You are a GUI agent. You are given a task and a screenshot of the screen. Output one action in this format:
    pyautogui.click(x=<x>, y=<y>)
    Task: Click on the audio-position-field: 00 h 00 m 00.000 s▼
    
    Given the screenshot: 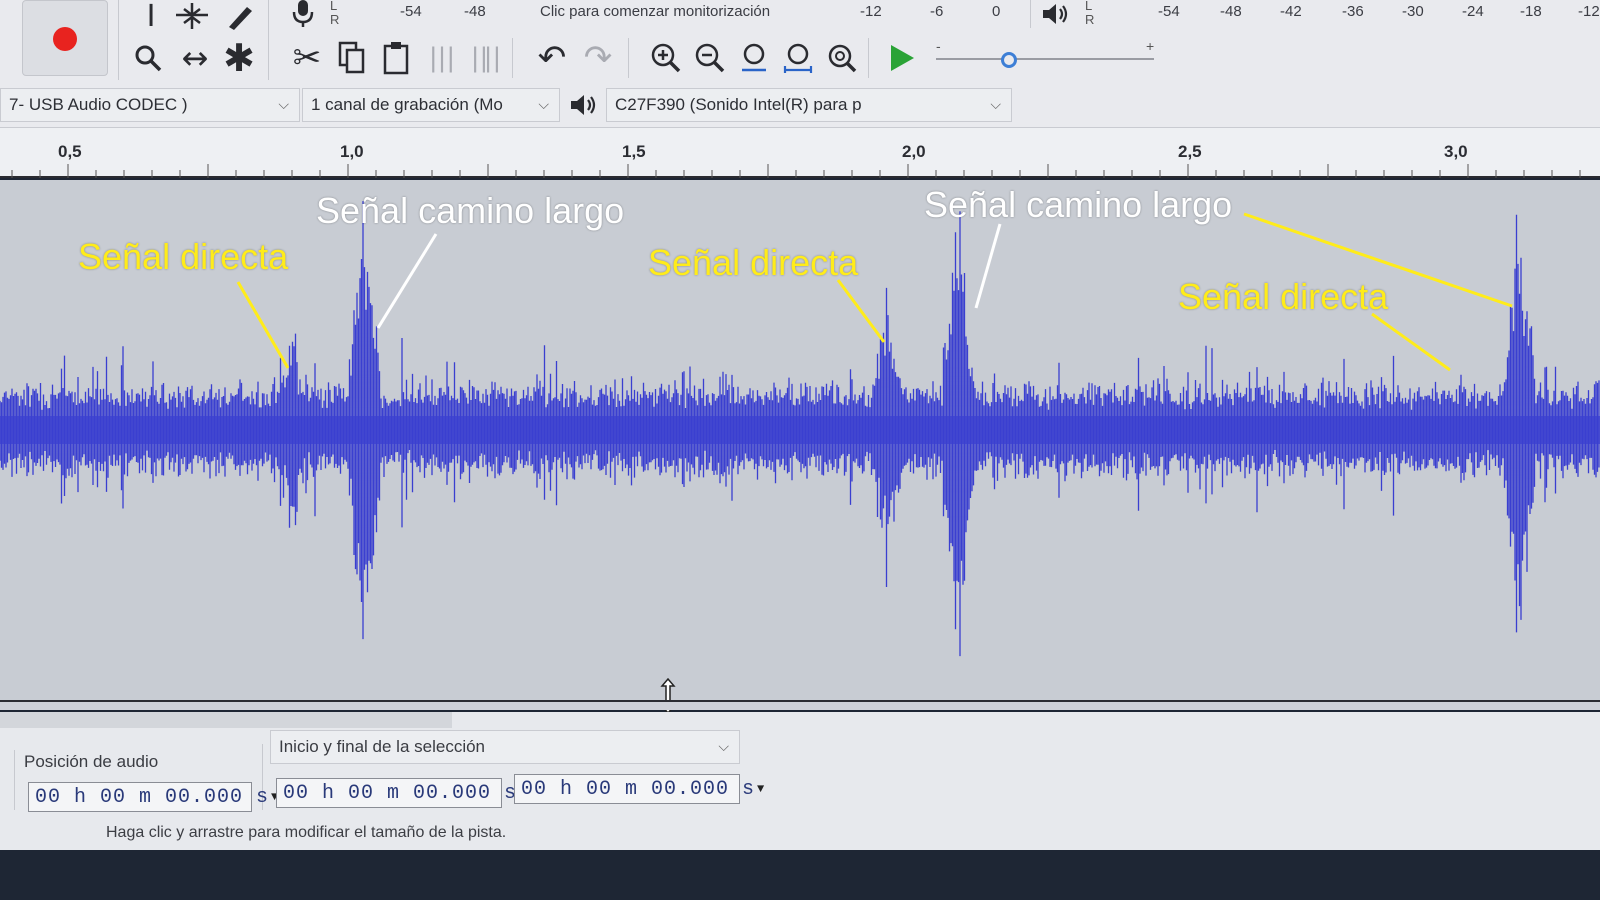 What is the action you would take?
    pyautogui.click(x=153, y=797)
    